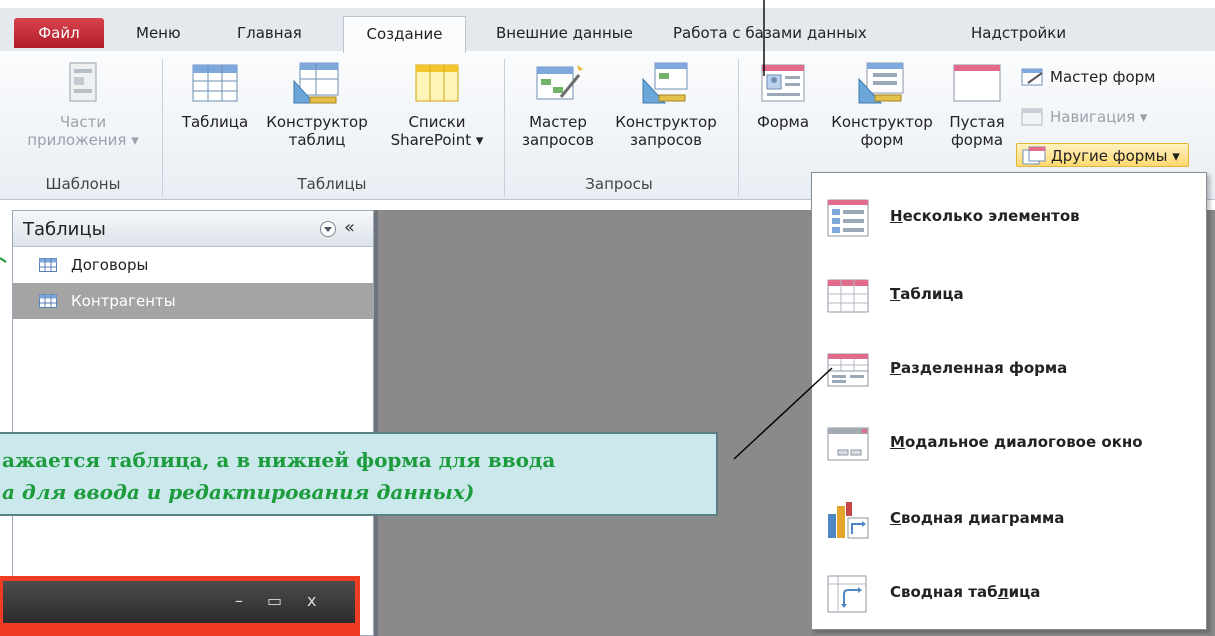 The width and height of the screenshot is (1215, 636). What do you see at coordinates (437, 122) in the screenshot?
I see `sharepoint-label-1: Списки` at bounding box center [437, 122].